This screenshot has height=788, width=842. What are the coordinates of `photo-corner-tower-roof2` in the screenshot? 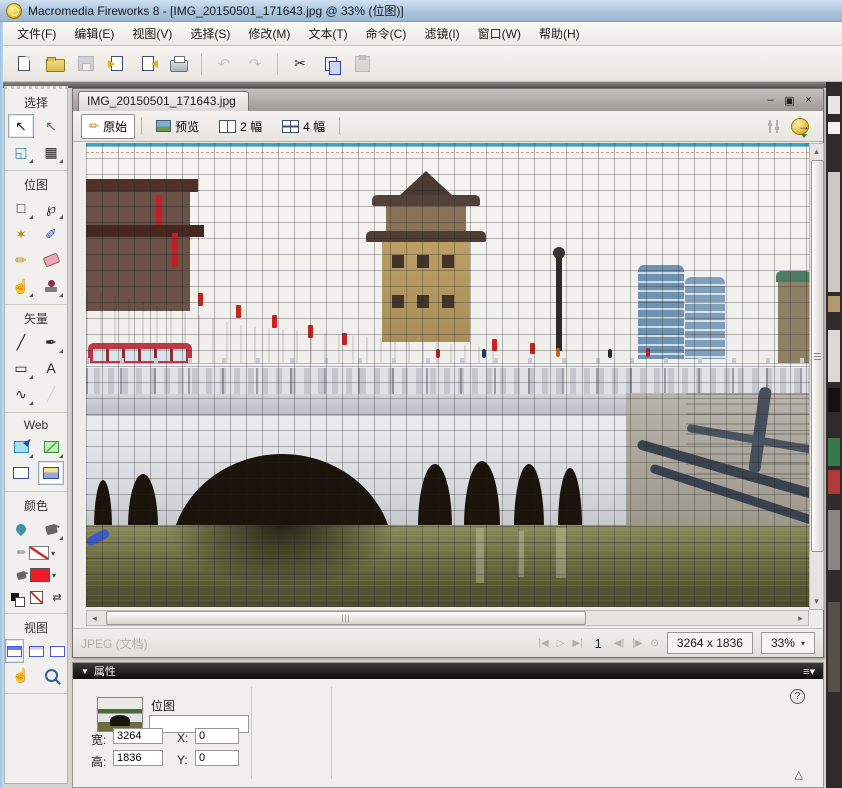 It's located at (145, 231).